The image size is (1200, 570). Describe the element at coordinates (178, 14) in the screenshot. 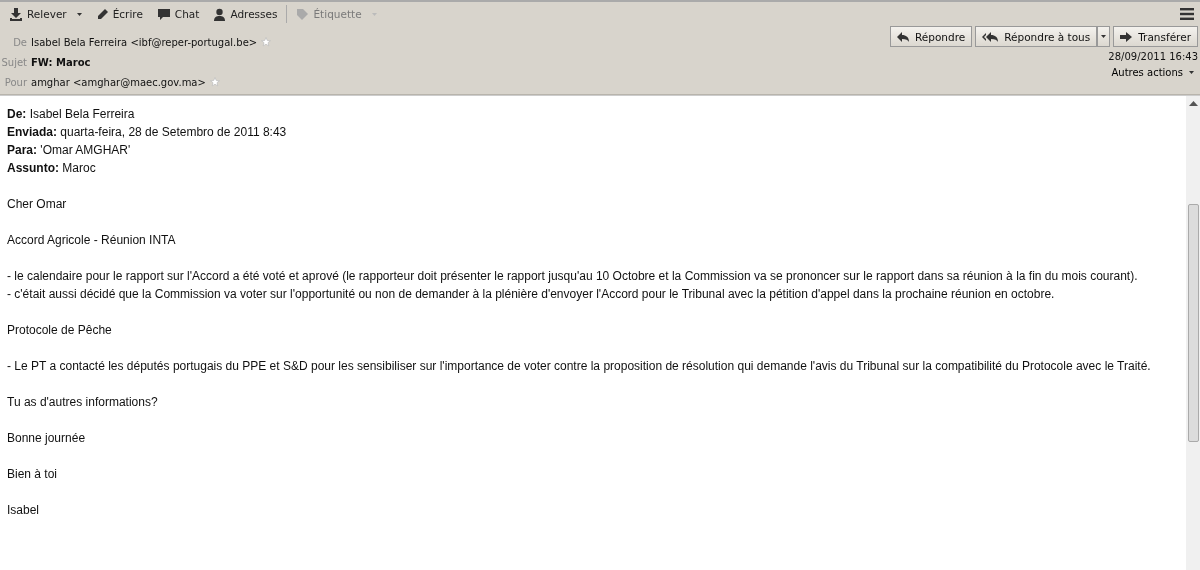

I see `toolbar-button: Chat` at that location.